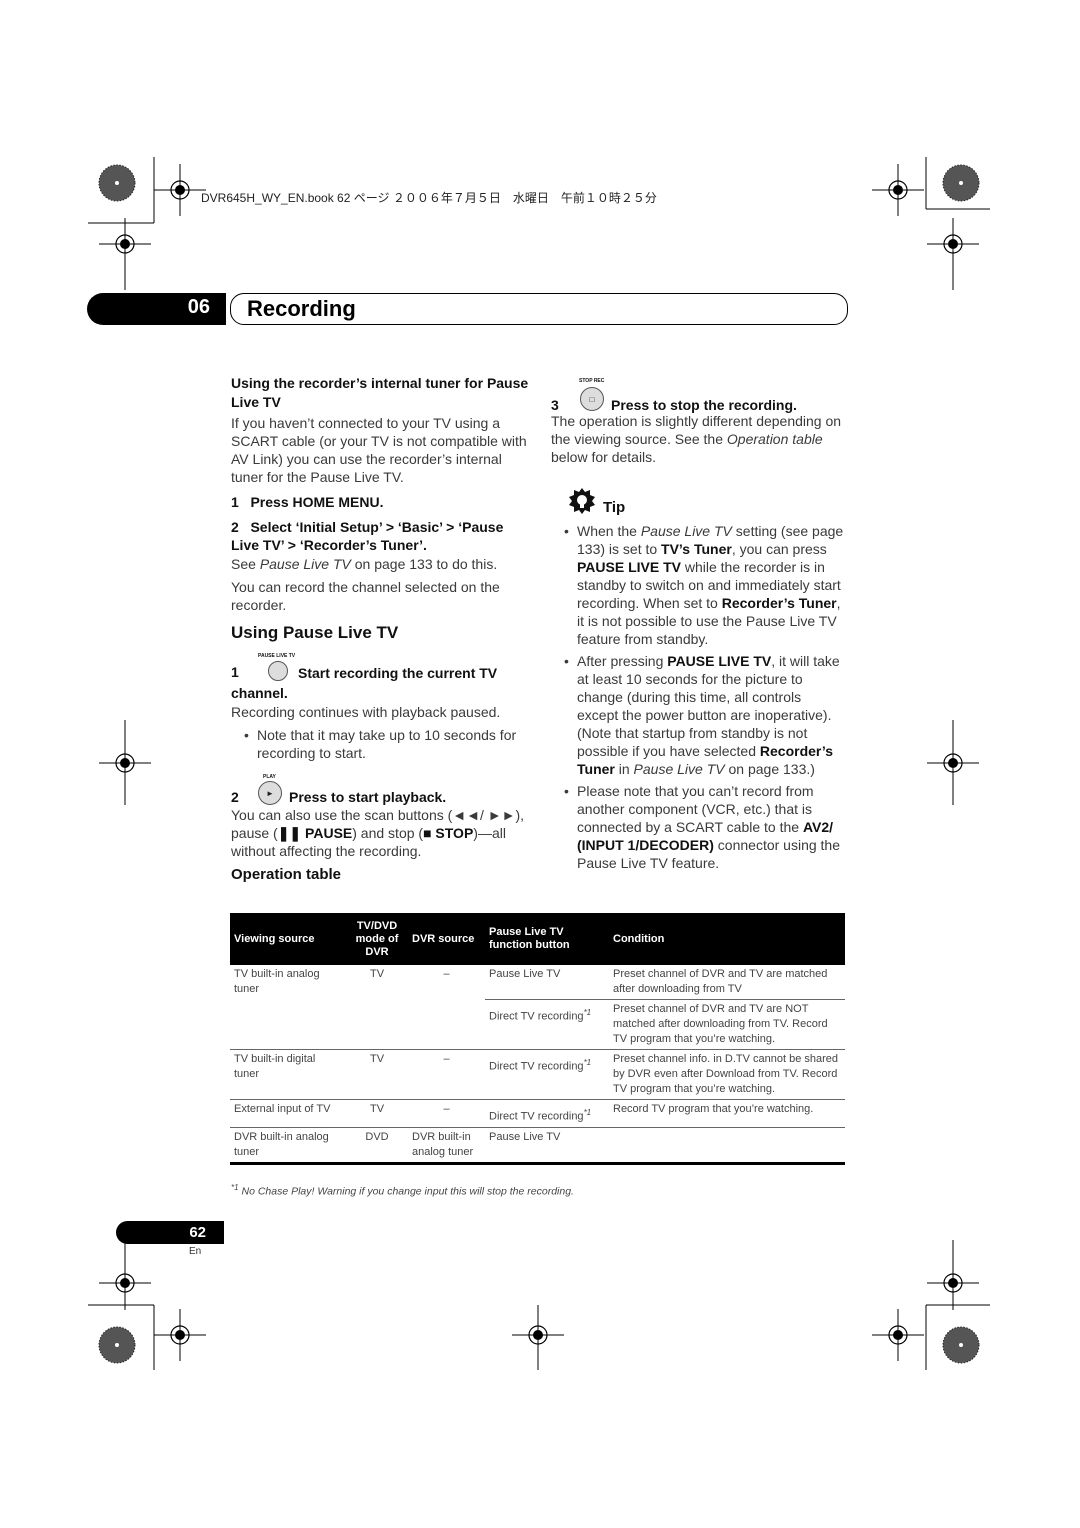 The image size is (1080, 1528). What do you see at coordinates (779, 549) in the screenshot?
I see `text-run: , you can press` at bounding box center [779, 549].